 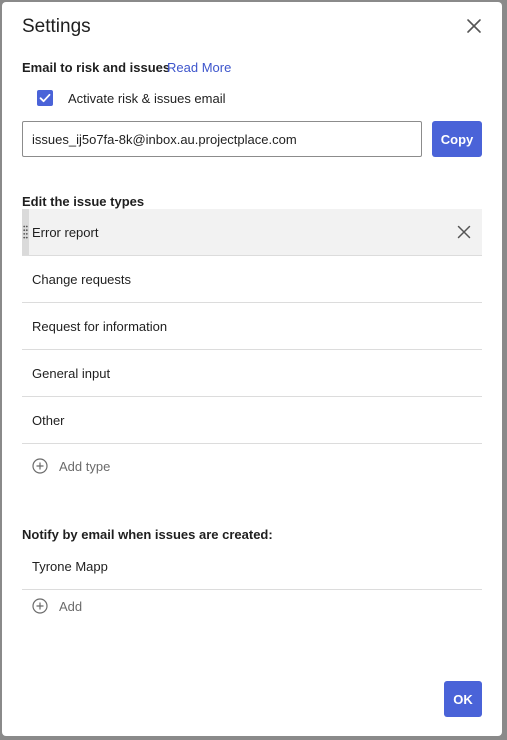 I want to click on issue-type-label: Error report, so click(x=65, y=232).